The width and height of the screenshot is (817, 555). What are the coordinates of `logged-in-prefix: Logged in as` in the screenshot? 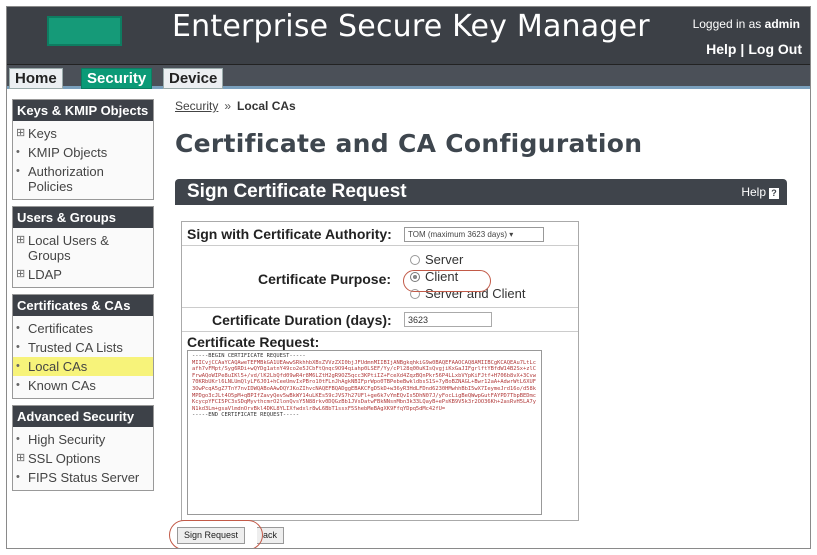 It's located at (727, 24).